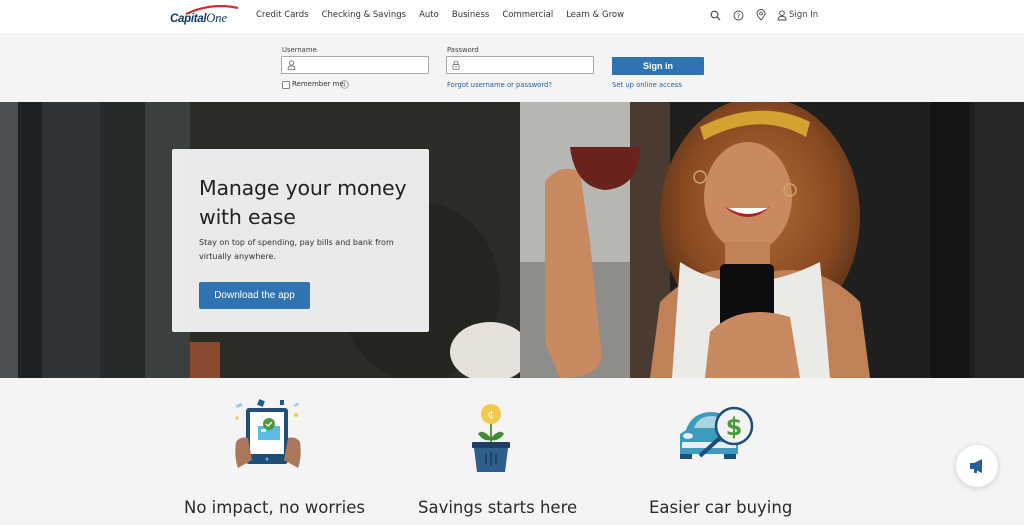 This screenshot has width=1024, height=525. I want to click on nav-checking-savings: Checking & Savings, so click(364, 15).